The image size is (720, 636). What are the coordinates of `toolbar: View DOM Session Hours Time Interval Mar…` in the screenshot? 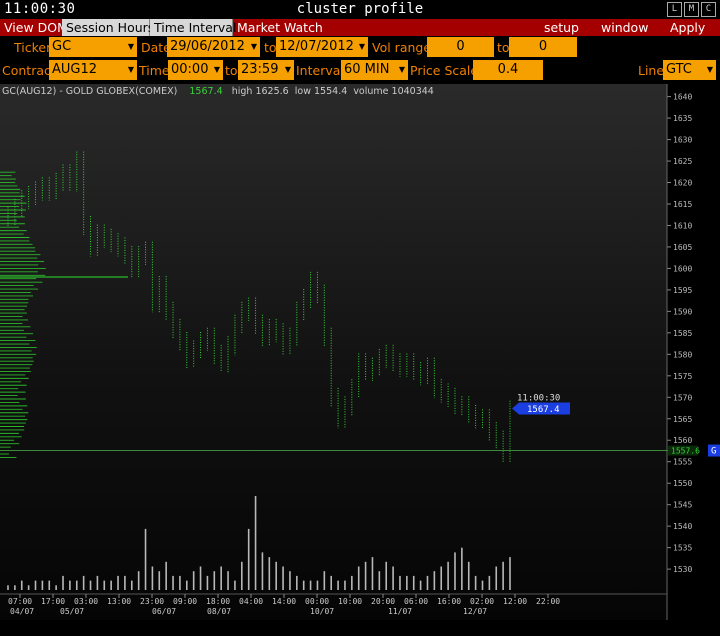 It's located at (360, 28).